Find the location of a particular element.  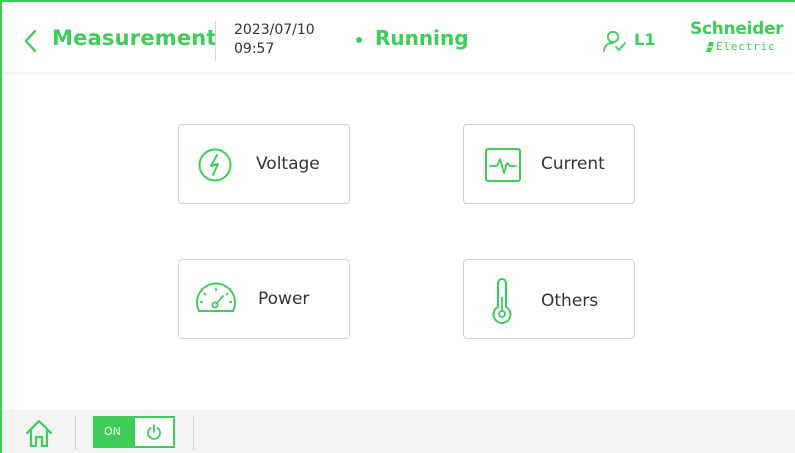

lightning-icon is located at coordinates (215, 165).